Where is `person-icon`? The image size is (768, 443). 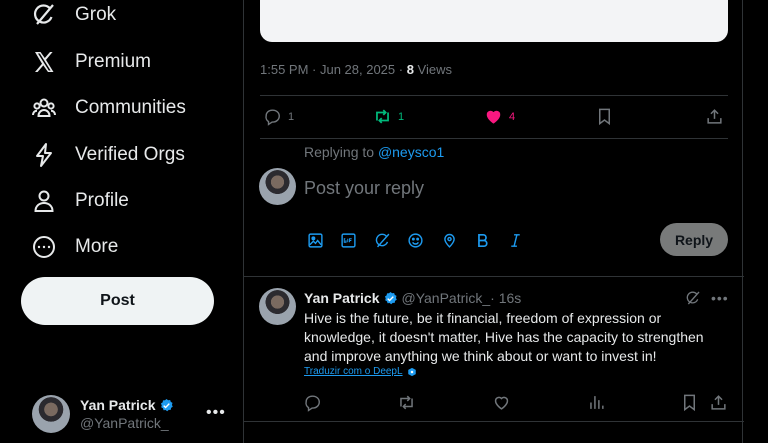
person-icon is located at coordinates (44, 201).